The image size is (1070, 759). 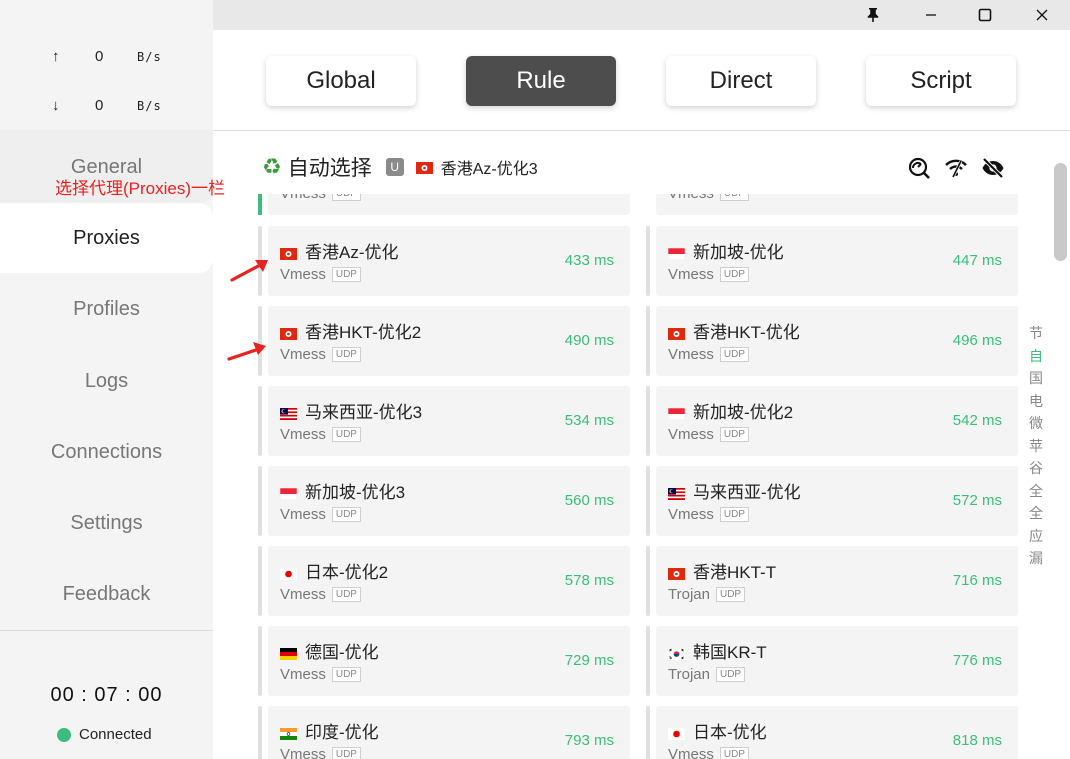 What do you see at coordinates (977, 660) in the screenshot?
I see `proxy-delay: 776 ms` at bounding box center [977, 660].